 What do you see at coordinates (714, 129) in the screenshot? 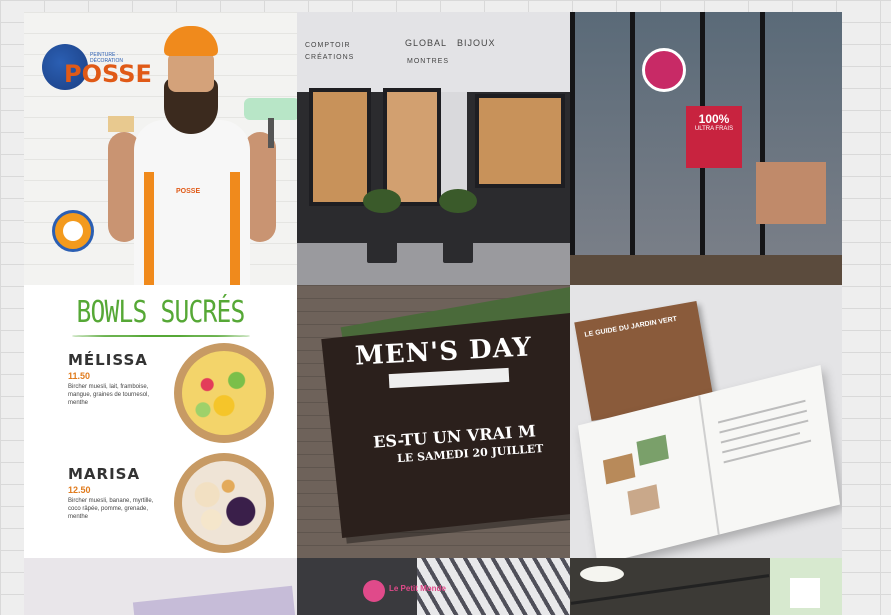
I see `poster-caption: ULTRA FRAIS` at bounding box center [714, 129].